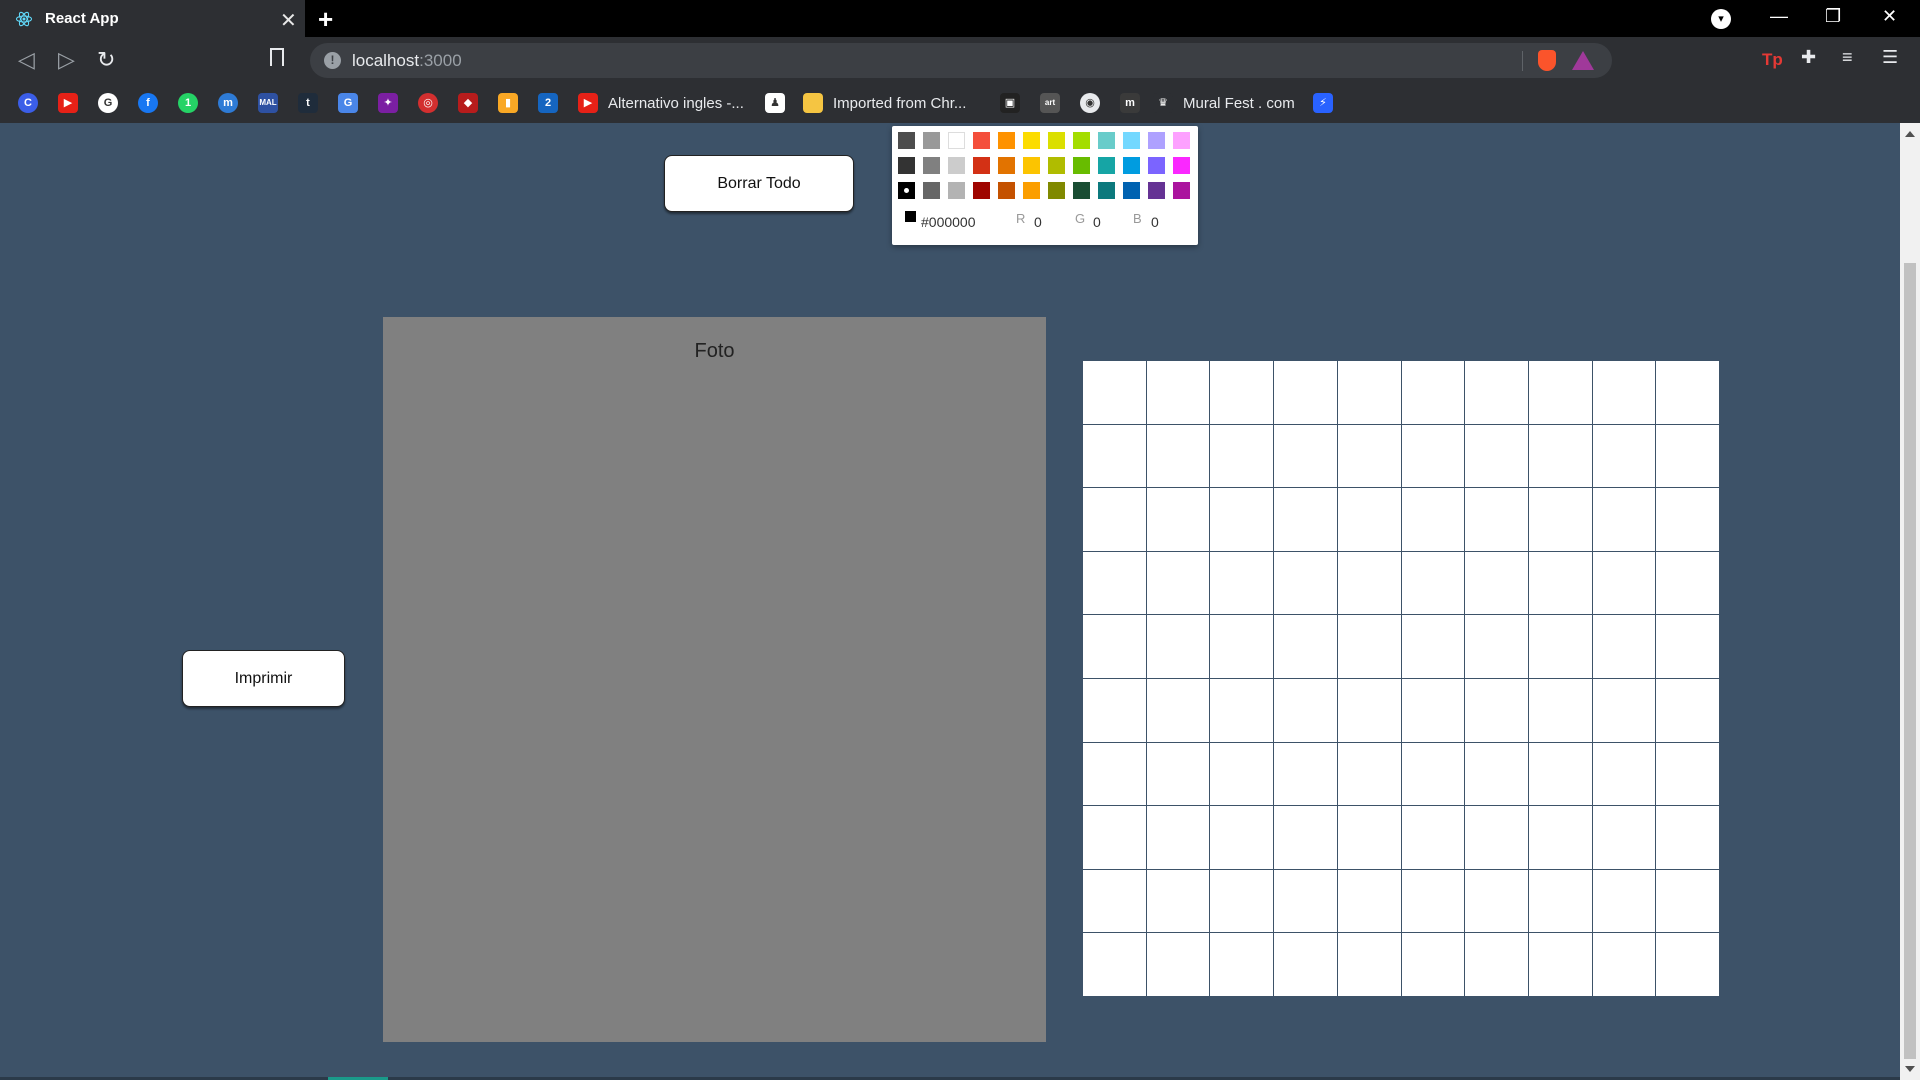 This screenshot has width=1920, height=1080. I want to click on bookmark-item: f, so click(148, 103).